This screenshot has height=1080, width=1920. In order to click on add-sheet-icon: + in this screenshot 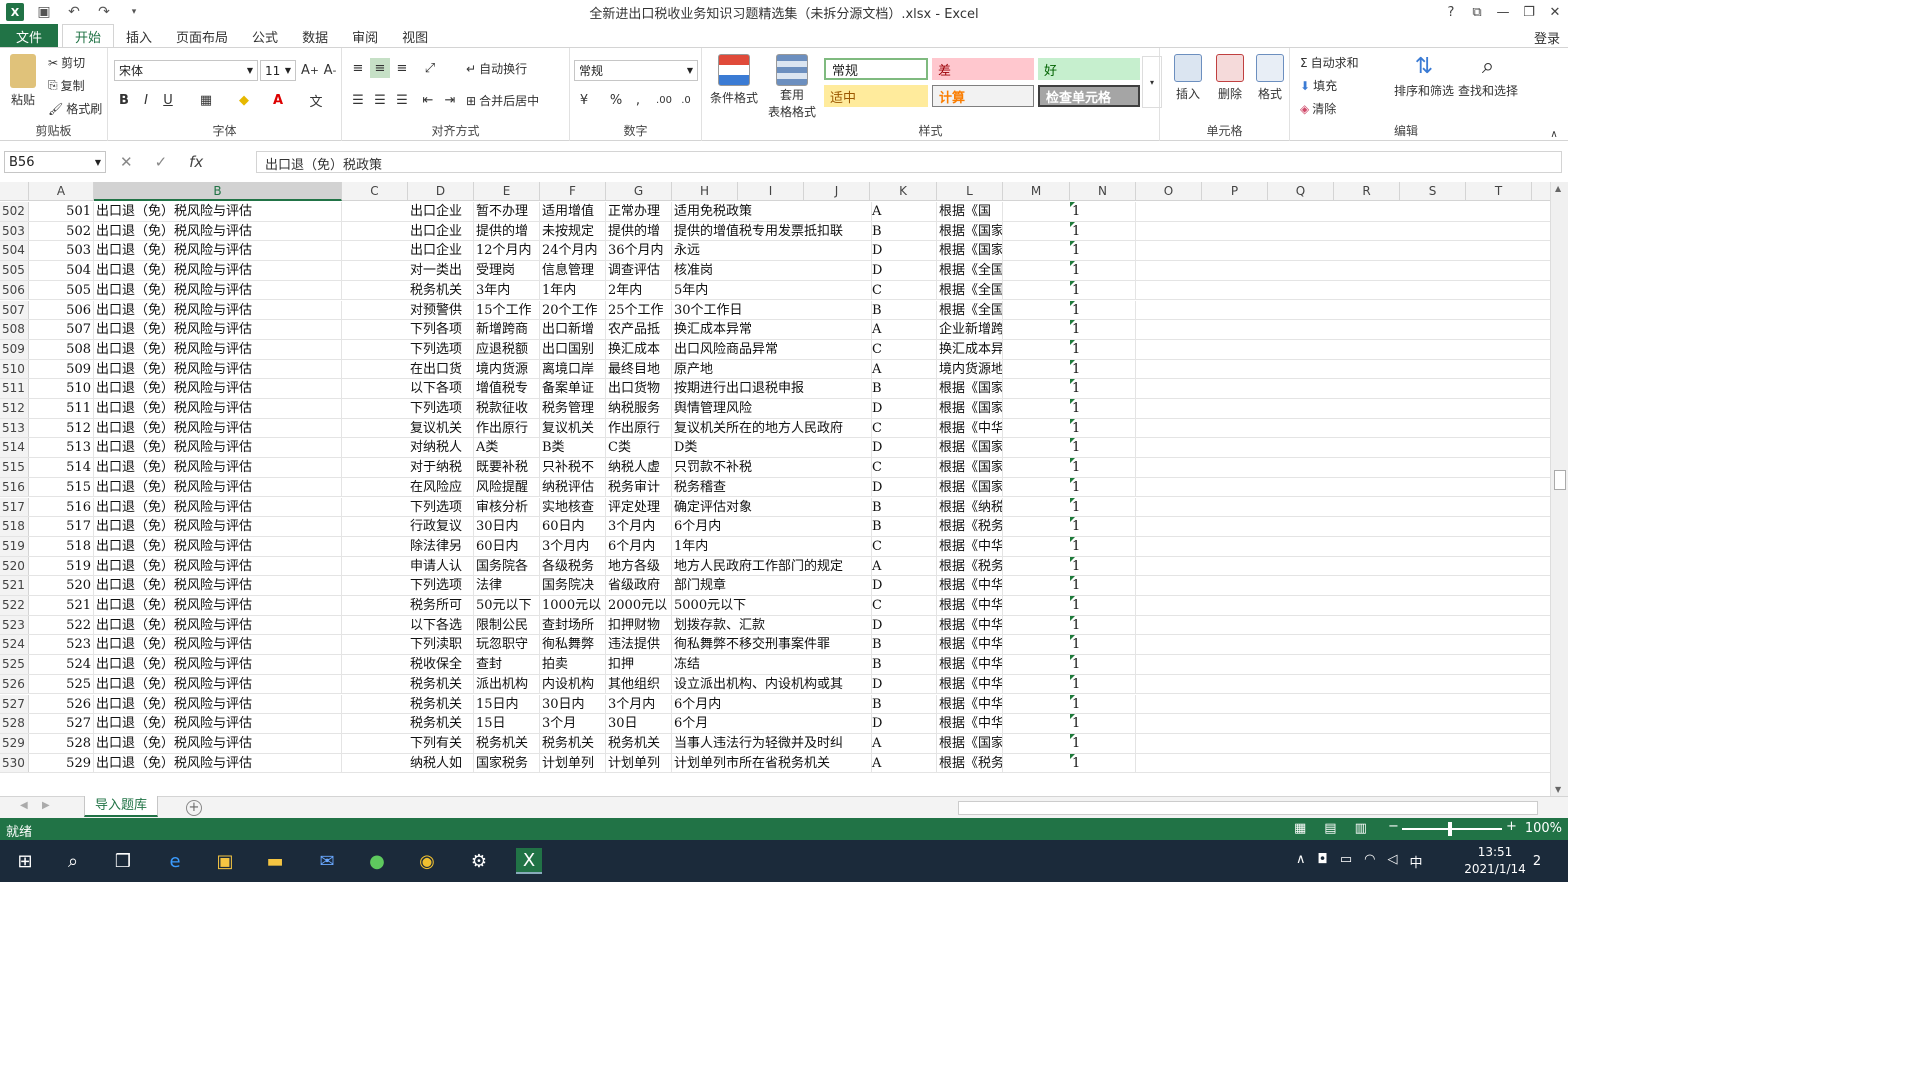, I will do `click(194, 808)`.